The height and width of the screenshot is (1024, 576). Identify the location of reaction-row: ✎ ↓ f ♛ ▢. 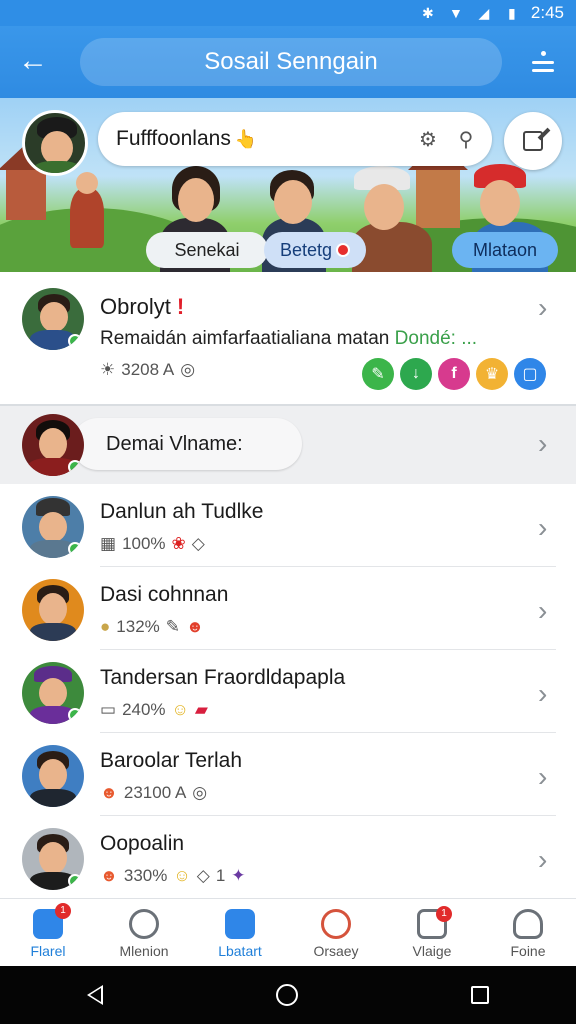
(454, 374).